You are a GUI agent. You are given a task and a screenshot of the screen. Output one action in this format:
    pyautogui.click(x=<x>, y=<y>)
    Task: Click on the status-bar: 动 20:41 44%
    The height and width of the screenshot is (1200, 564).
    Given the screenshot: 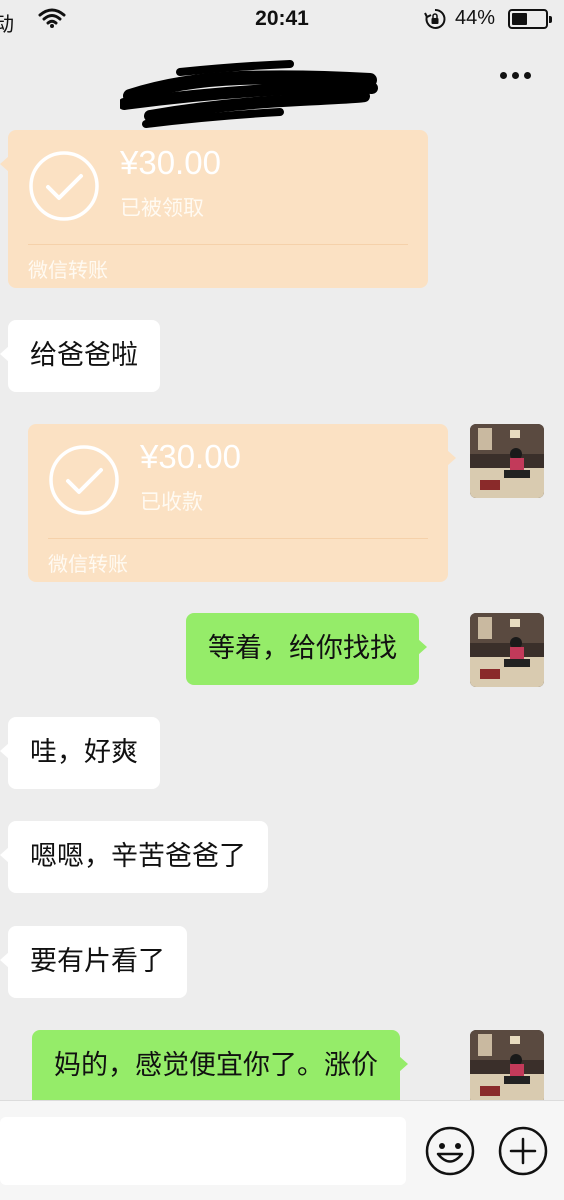 What is the action you would take?
    pyautogui.click(x=282, y=19)
    